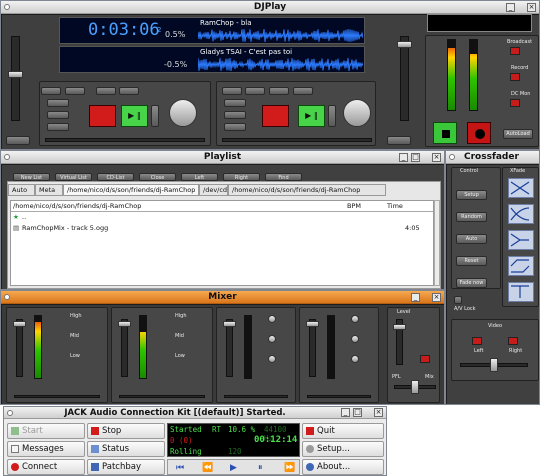 Image resolution: width=540 pixels, height=476 pixels. What do you see at coordinates (437, 243) in the screenshot?
I see `playlist-scrollbar` at bounding box center [437, 243].